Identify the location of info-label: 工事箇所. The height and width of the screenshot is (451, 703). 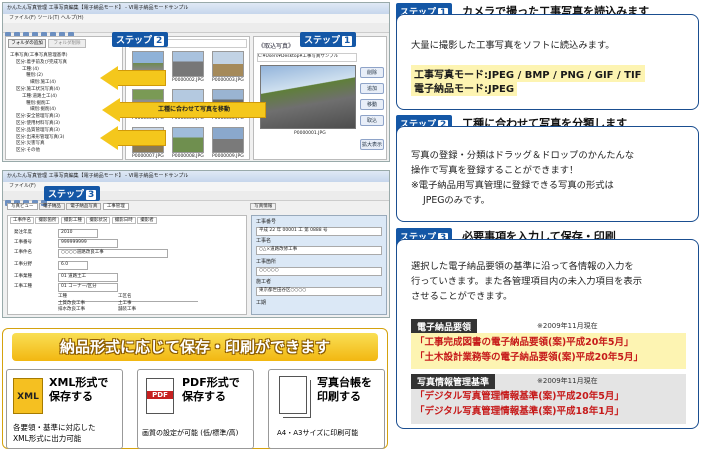
(266, 262).